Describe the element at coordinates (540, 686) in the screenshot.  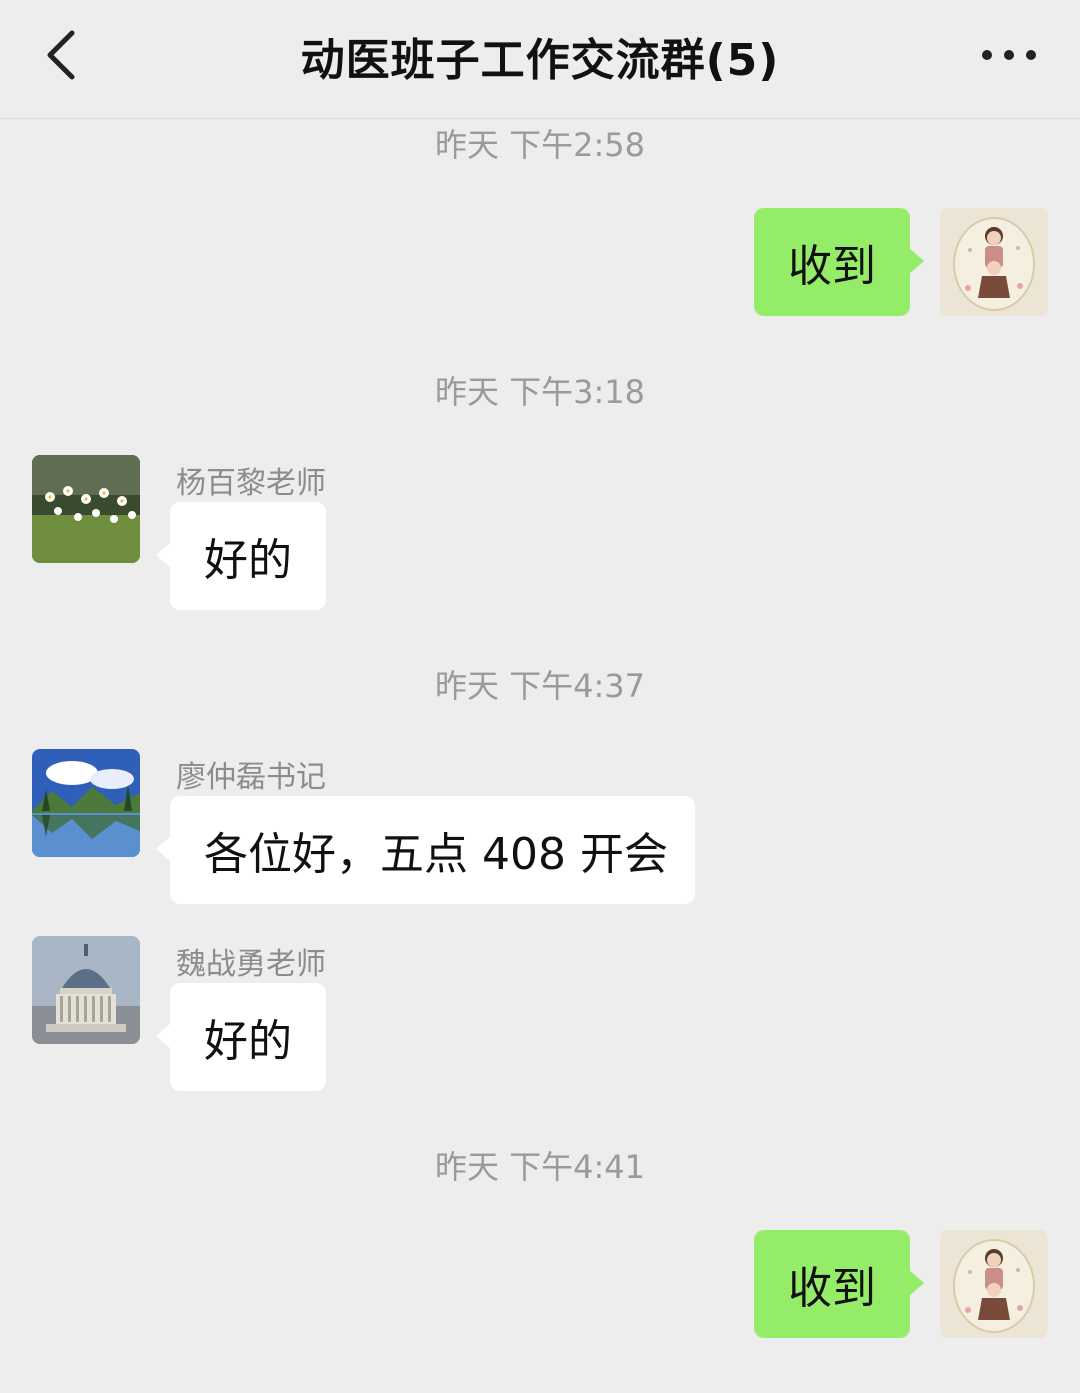
I see `message-timestamp: 昨天 下午4:37` at that location.